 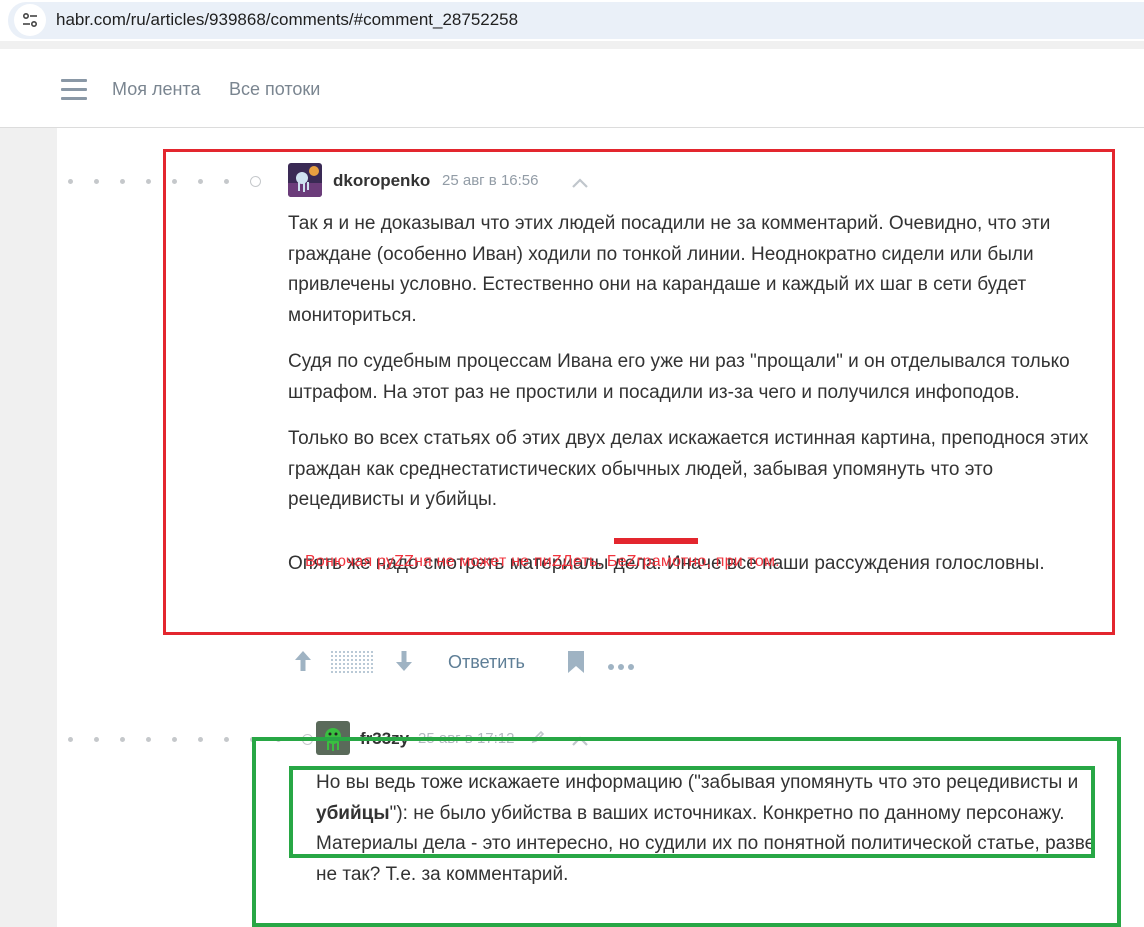 I want to click on tune-icon, so click(x=30, y=20).